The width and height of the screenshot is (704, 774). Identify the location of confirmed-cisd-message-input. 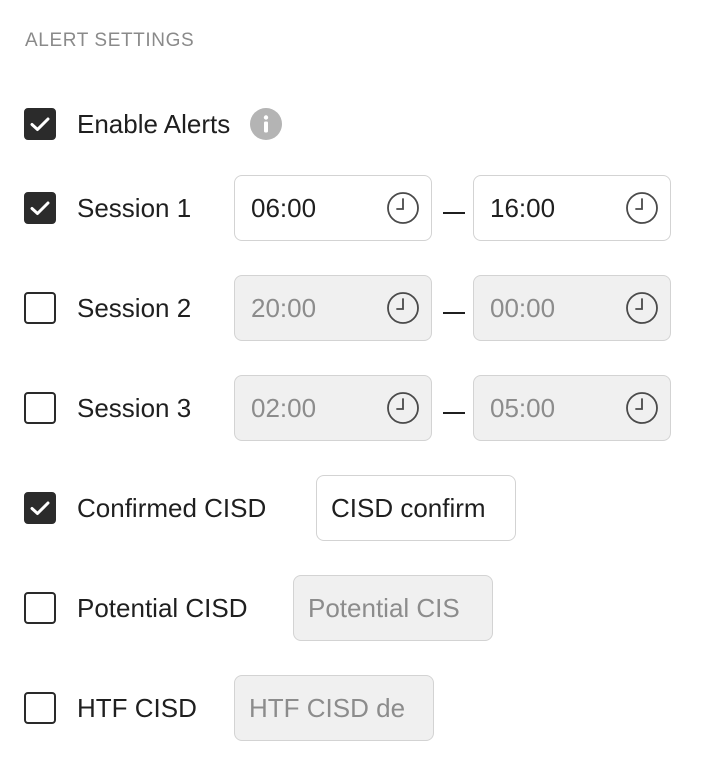
(416, 508).